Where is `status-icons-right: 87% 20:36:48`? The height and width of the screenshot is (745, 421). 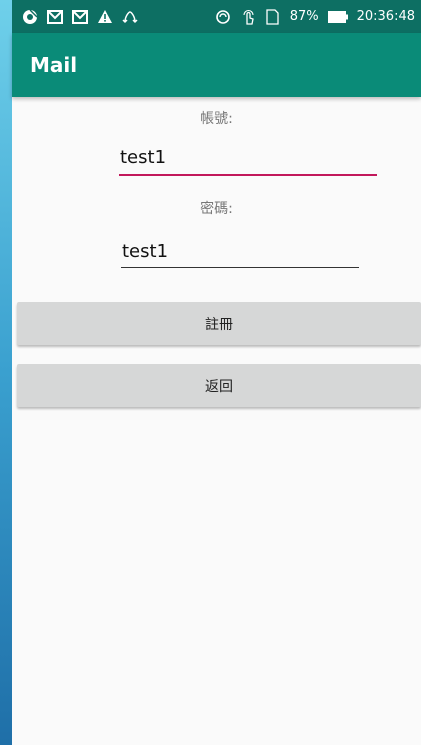 status-icons-right: 87% 20:36:48 is located at coordinates (315, 16).